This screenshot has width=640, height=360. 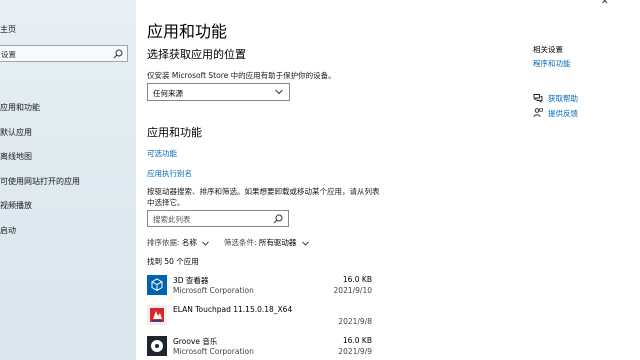 I want to click on app-execution-alias-link: 应用执行别名, so click(x=169, y=173).